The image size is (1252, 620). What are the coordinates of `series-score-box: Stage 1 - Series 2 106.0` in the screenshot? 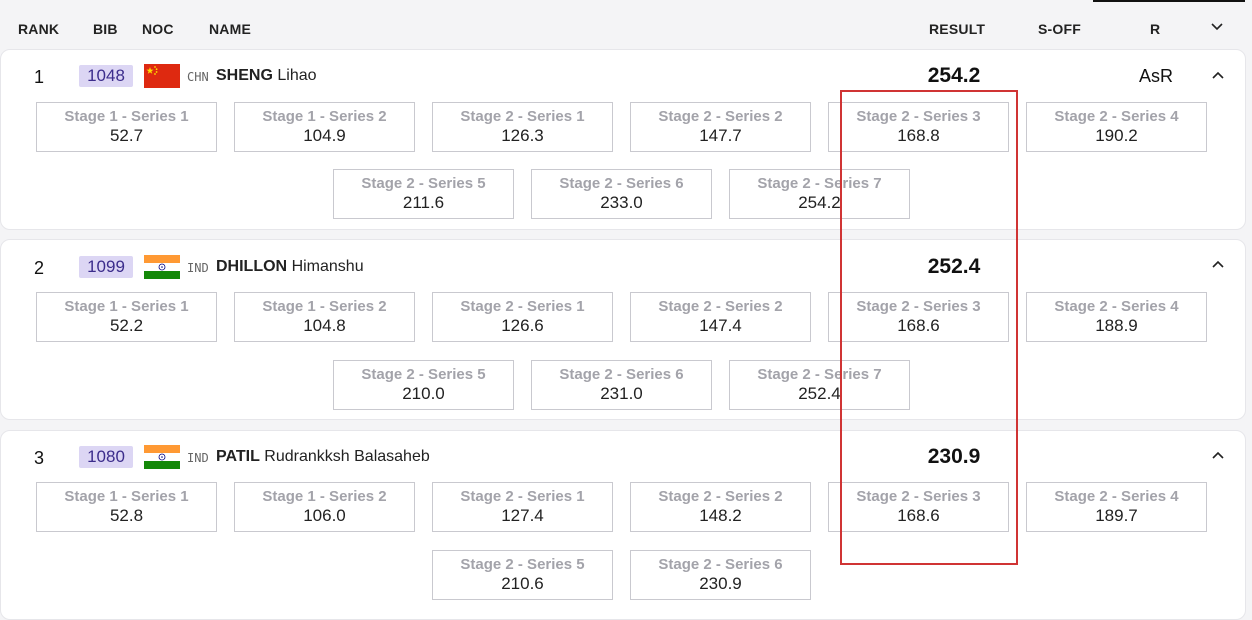 It's located at (324, 507).